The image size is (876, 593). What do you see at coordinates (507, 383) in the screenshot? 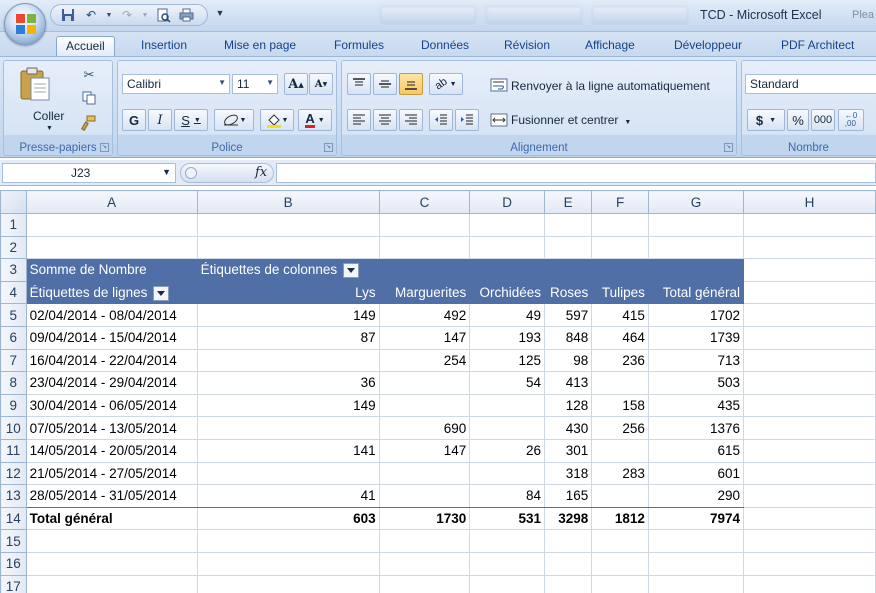
I see `pivot-value-cell: 54` at bounding box center [507, 383].